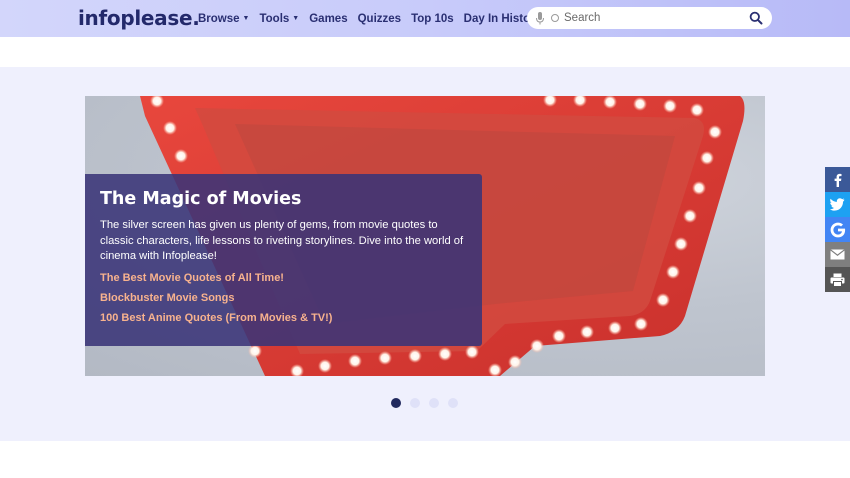 This screenshot has height=478, width=850. I want to click on nav-browse-label: Browse, so click(219, 18).